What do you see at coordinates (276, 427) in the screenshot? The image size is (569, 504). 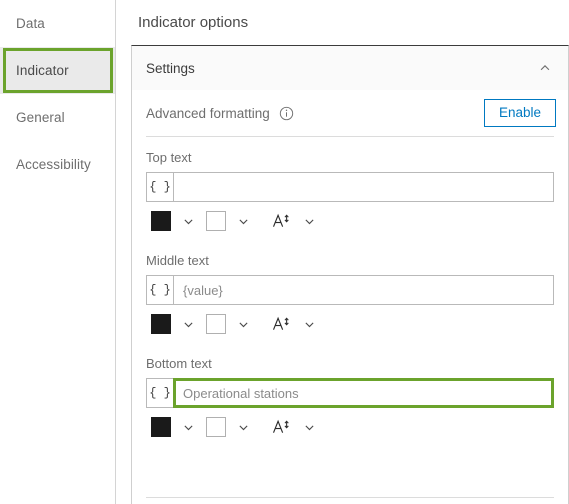 I see `bottom-text-font-size-icon` at bounding box center [276, 427].